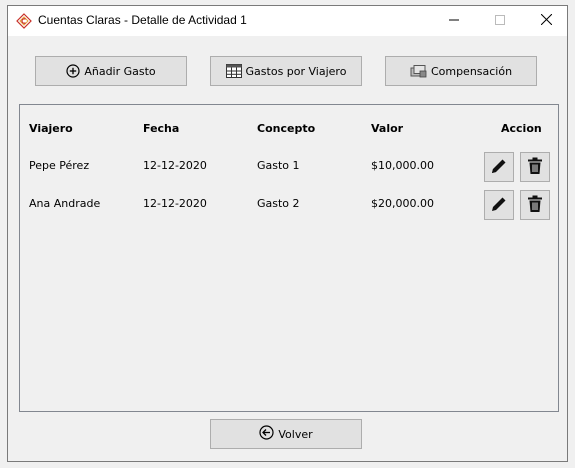 The height and width of the screenshot is (468, 575). I want to click on expenses-by-traveler-button: Gastos por Viajero, so click(286, 71).